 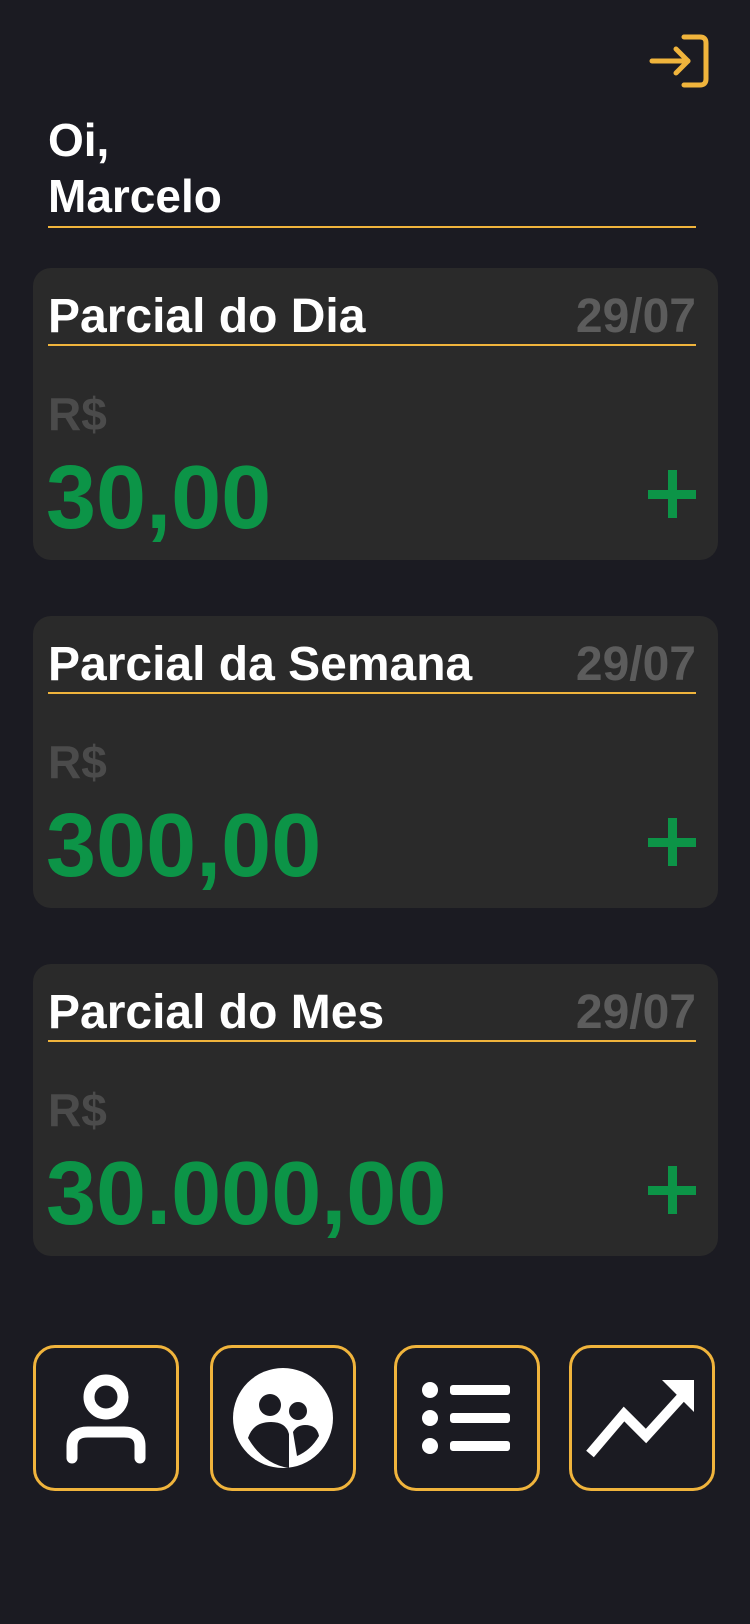 I want to click on amount-value: 300,00, so click(x=184, y=846).